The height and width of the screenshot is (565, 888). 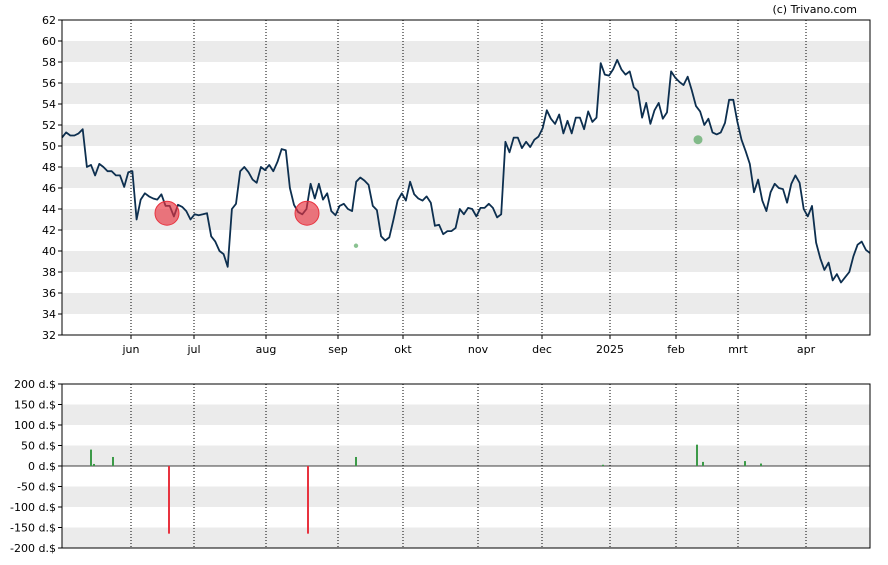 What do you see at coordinates (36, 487) in the screenshot?
I see `volume-y-tick-label: -50 d.$` at bounding box center [36, 487].